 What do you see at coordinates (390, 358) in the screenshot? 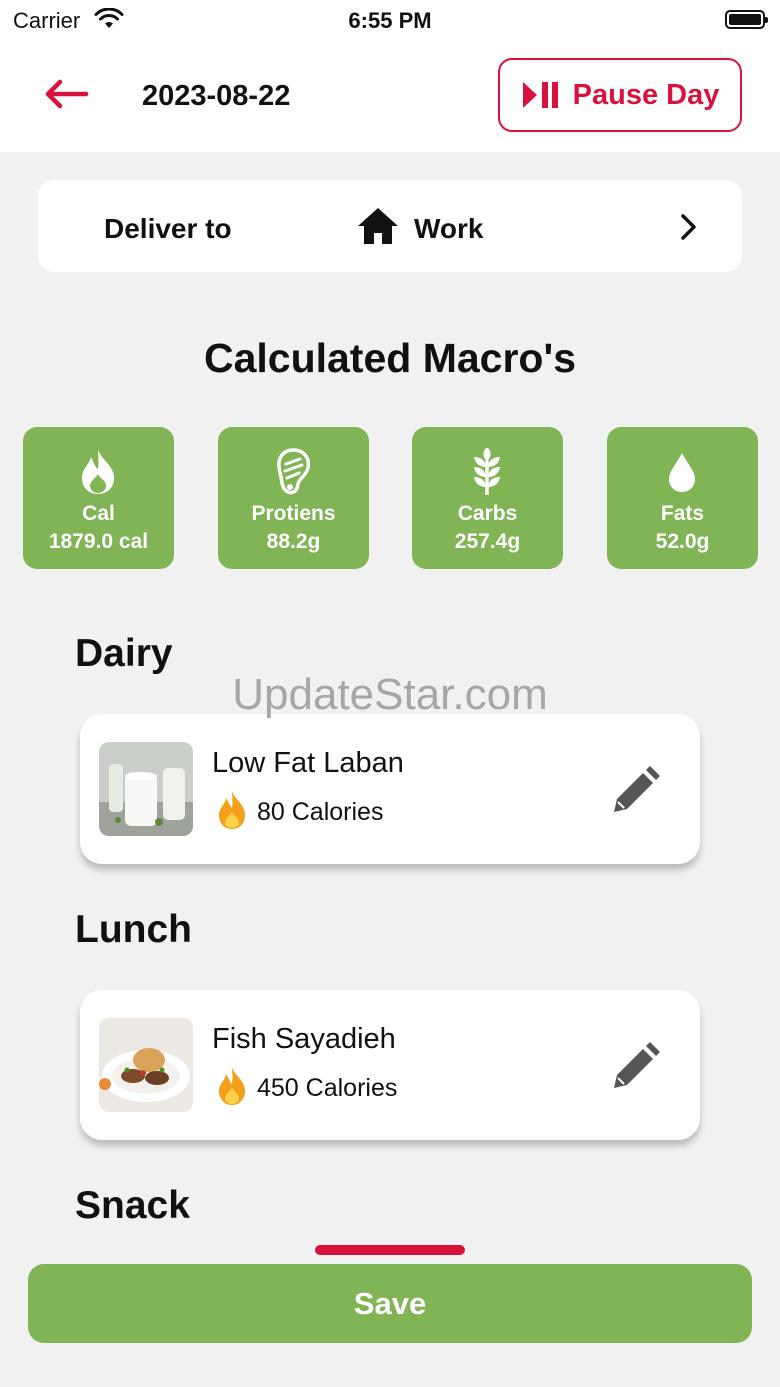
I see `macros-title: Calculated Macro's` at bounding box center [390, 358].